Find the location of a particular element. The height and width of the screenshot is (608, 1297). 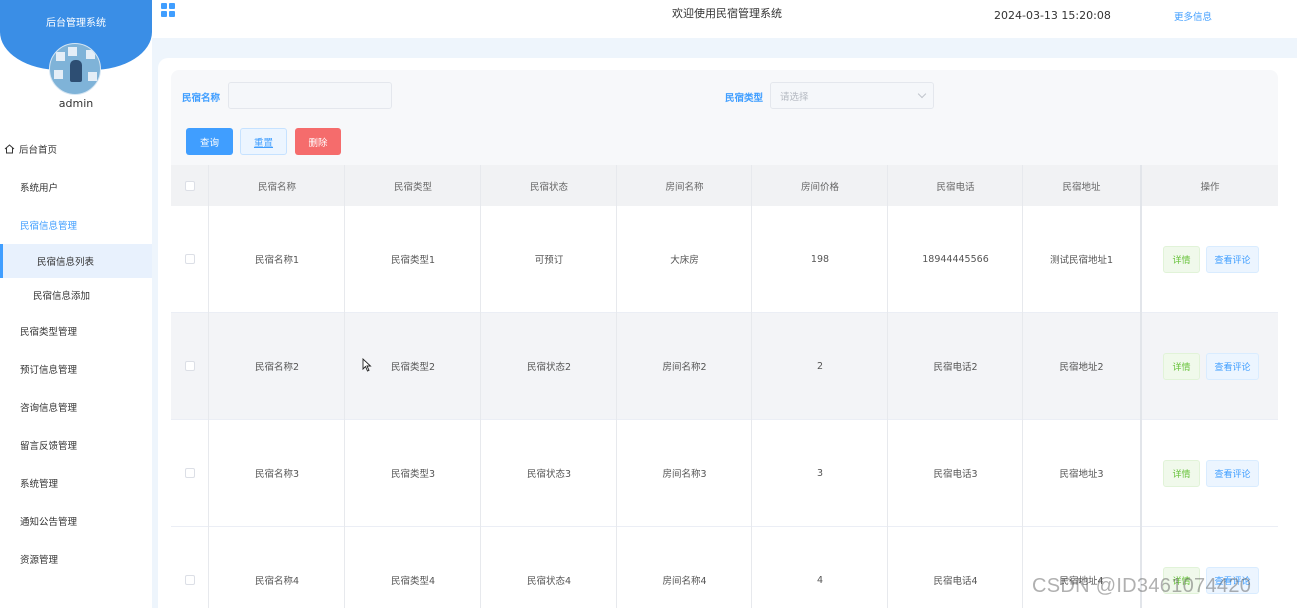

sidebar-item-label: 系统管理 is located at coordinates (39, 484).